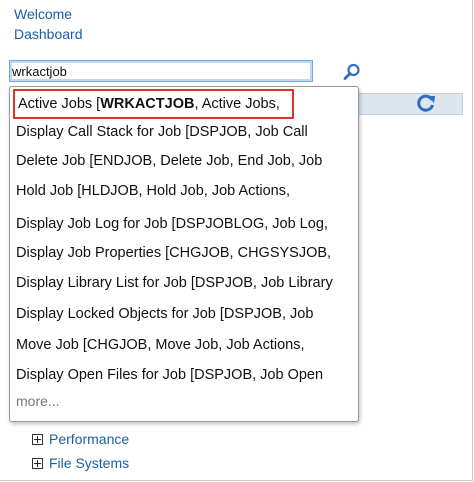 The height and width of the screenshot is (482, 474). Describe the element at coordinates (43, 14) in the screenshot. I see `welcome-link: Welcome` at that location.